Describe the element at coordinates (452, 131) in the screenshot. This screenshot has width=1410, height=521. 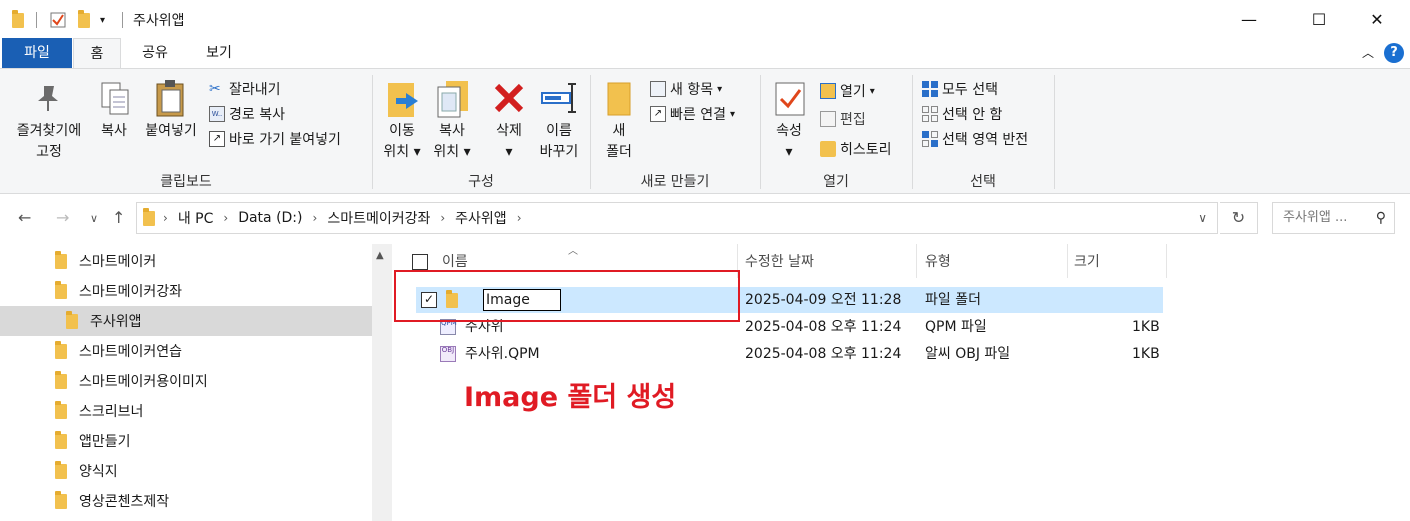
I see `copy-to-label-line1: 복사` at that location.